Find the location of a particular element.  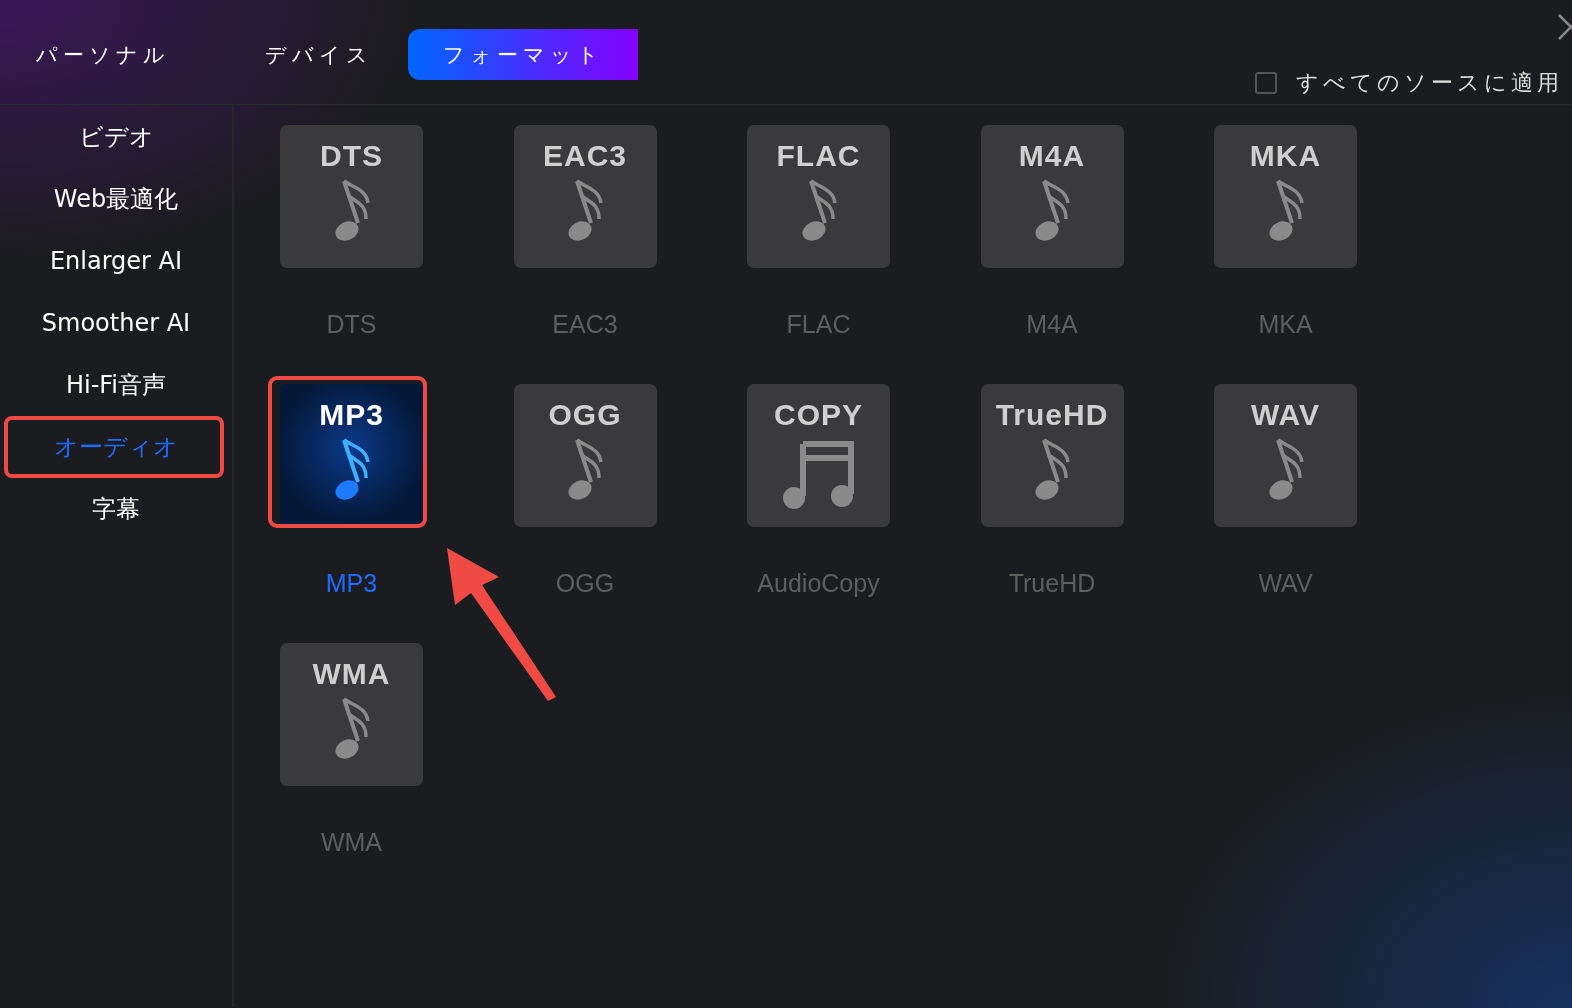

sidebar-item: Enlarger AI is located at coordinates (116, 261).